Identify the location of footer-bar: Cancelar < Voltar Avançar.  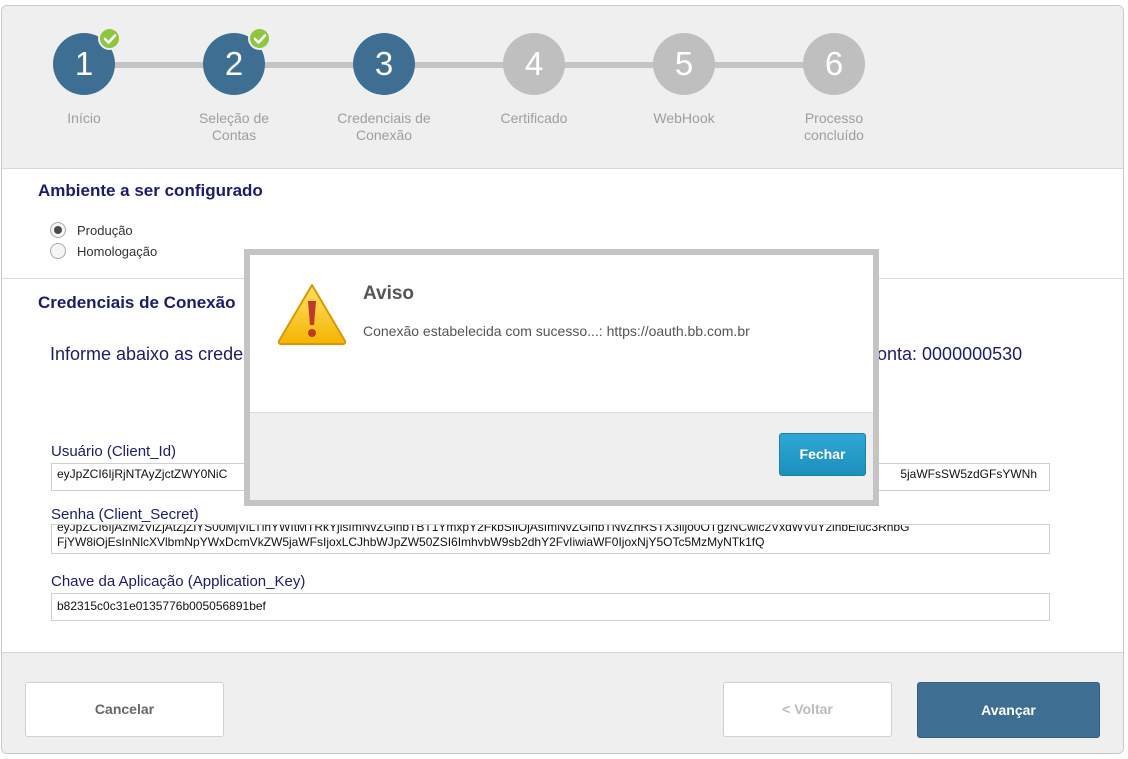
(562, 702).